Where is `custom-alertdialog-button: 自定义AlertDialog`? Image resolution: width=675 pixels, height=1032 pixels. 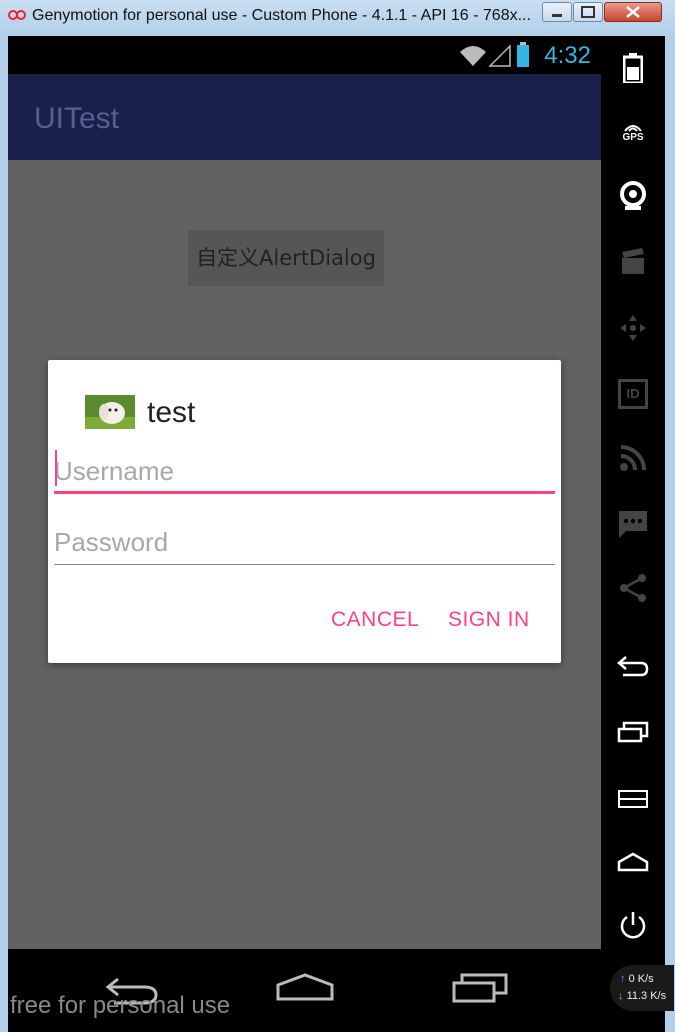
custom-alertdialog-button: 自定义AlertDialog is located at coordinates (286, 258).